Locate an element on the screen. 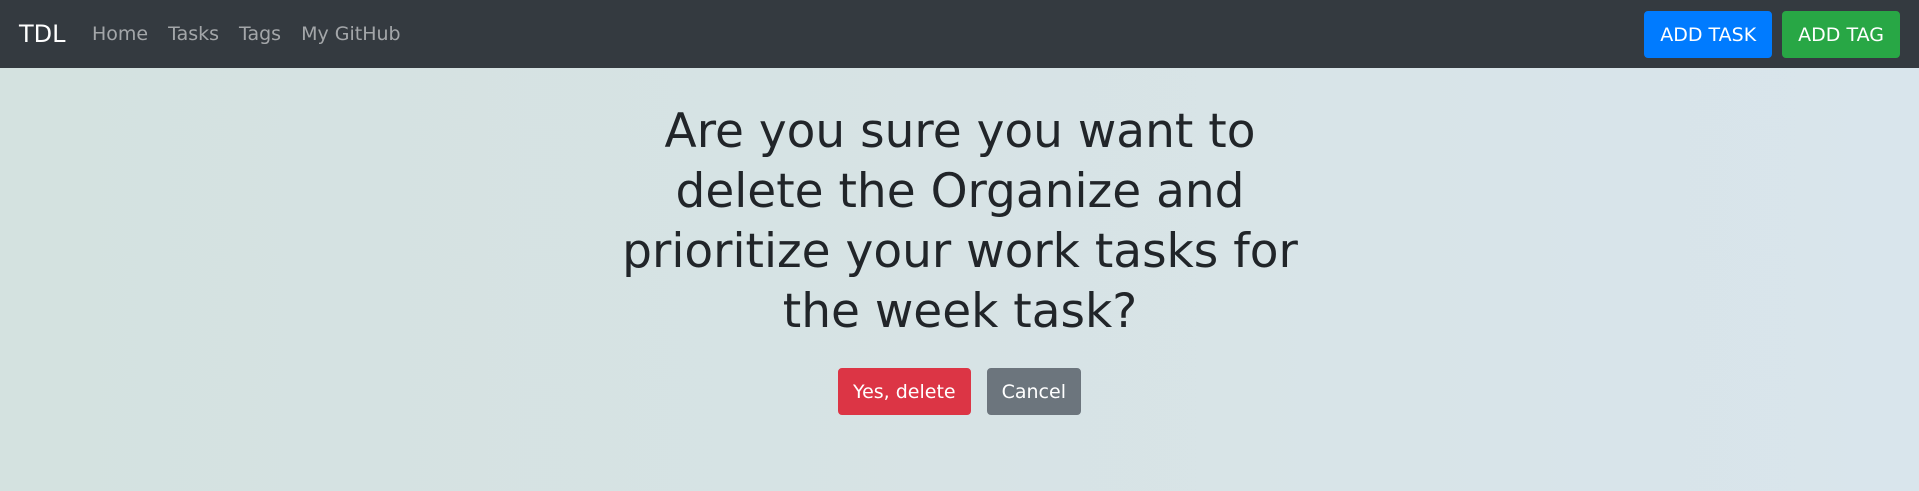 This screenshot has width=1919, height=491. nav-actions: ADD TASK ADD TAG is located at coordinates (1772, 34).